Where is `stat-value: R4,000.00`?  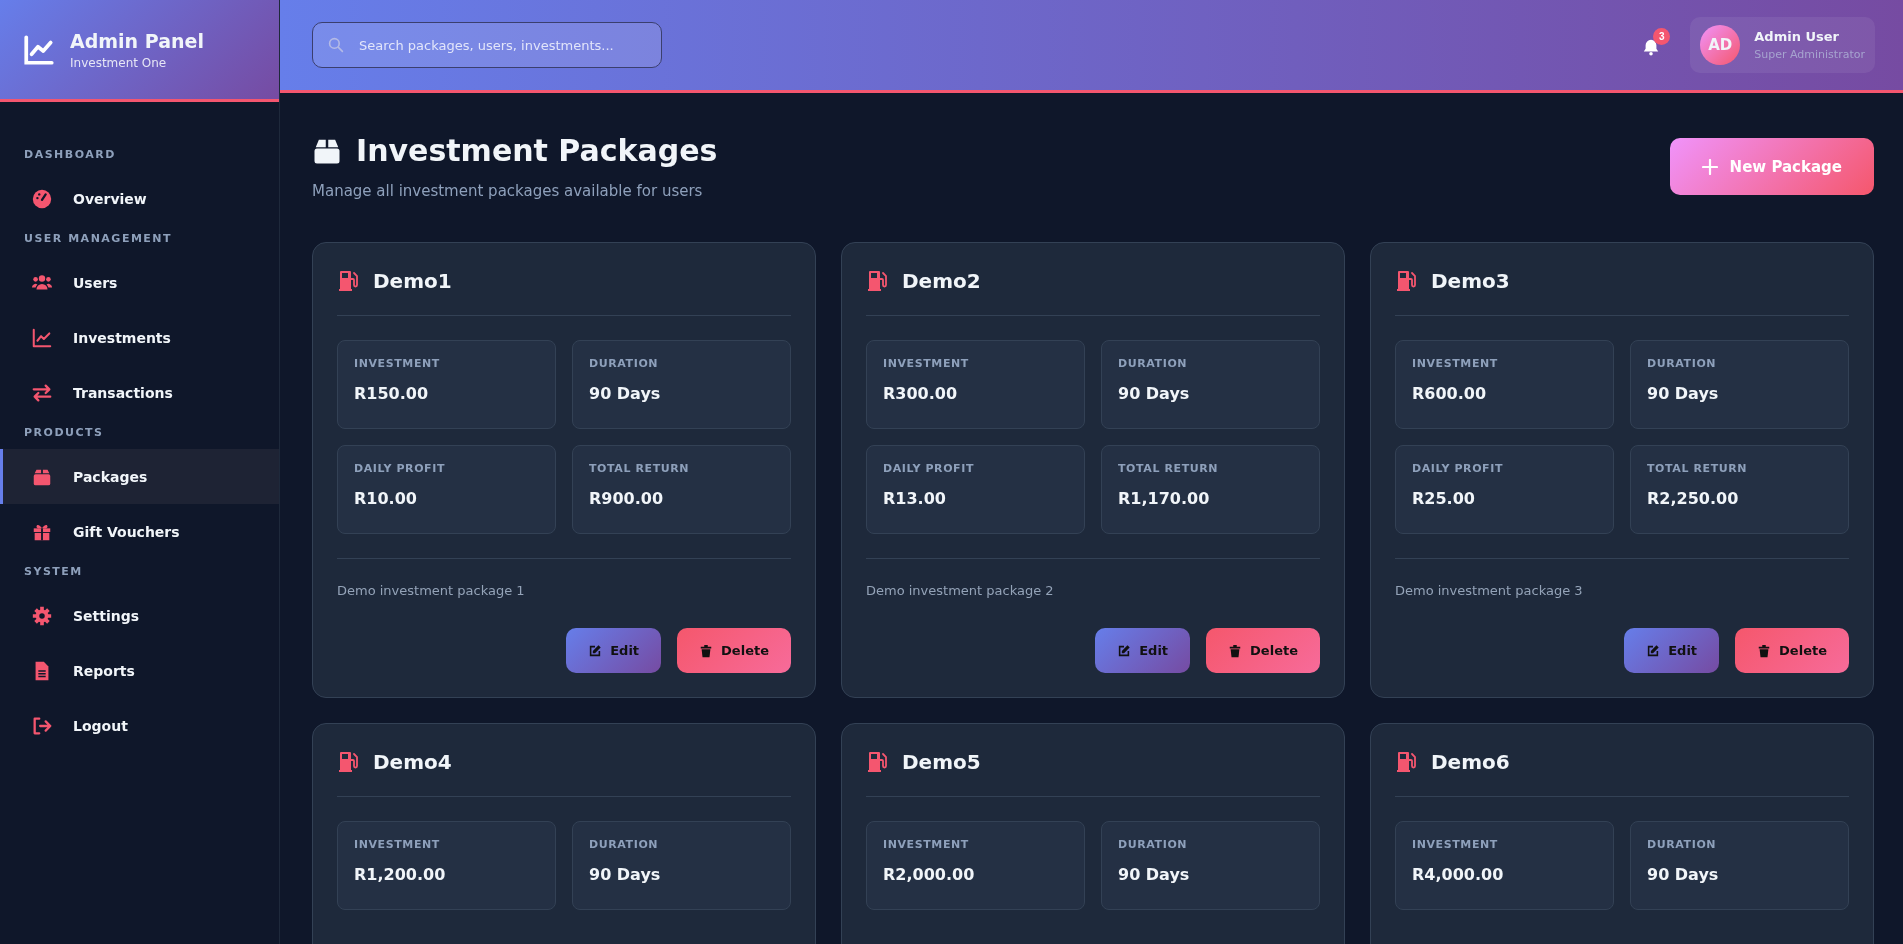 stat-value: R4,000.00 is located at coordinates (1458, 874).